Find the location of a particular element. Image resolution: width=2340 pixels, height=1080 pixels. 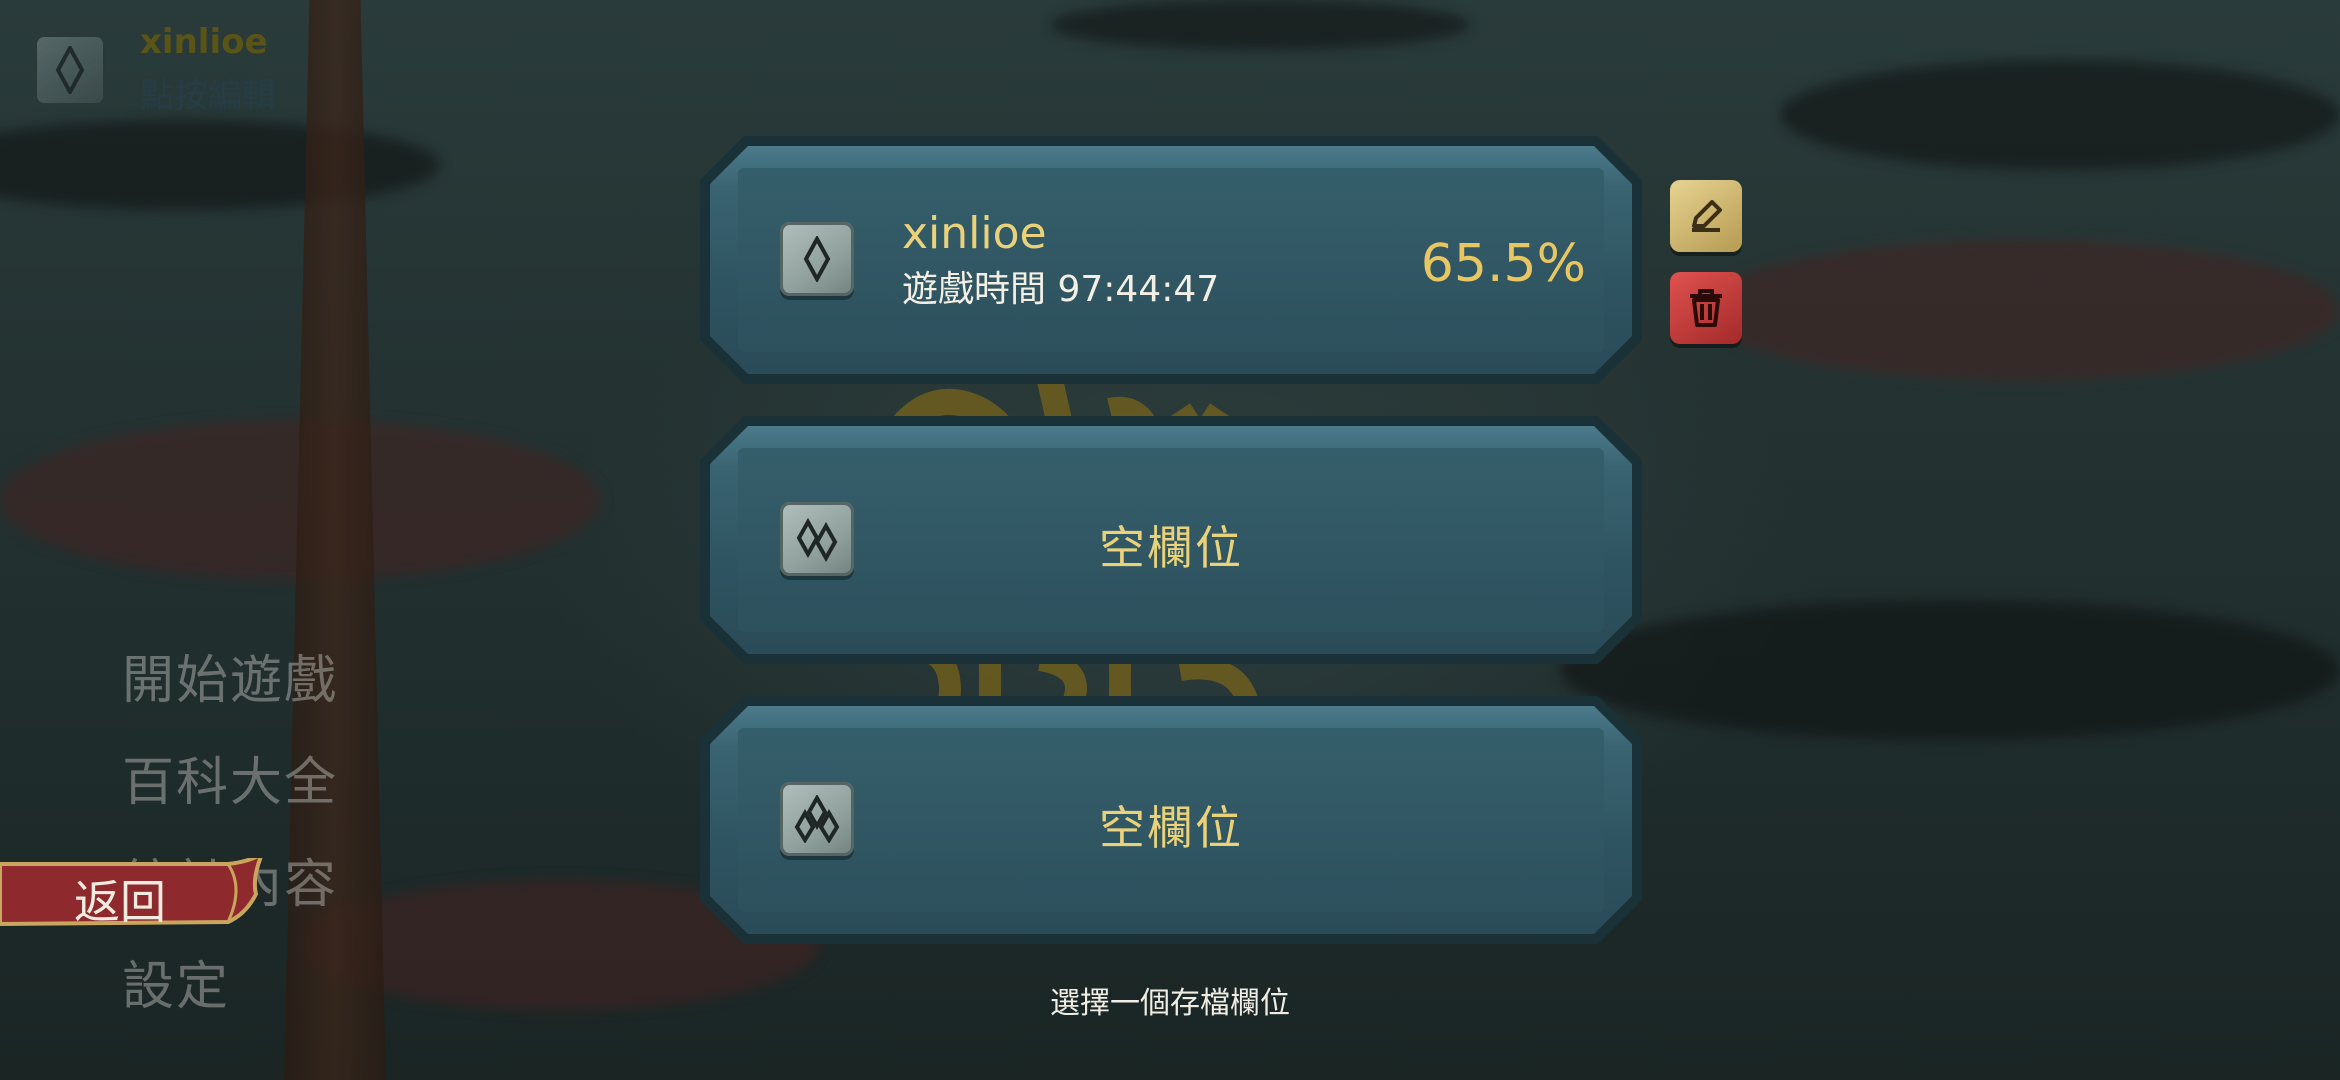

save-slot-completion: 65.5% is located at coordinates (1503, 264).